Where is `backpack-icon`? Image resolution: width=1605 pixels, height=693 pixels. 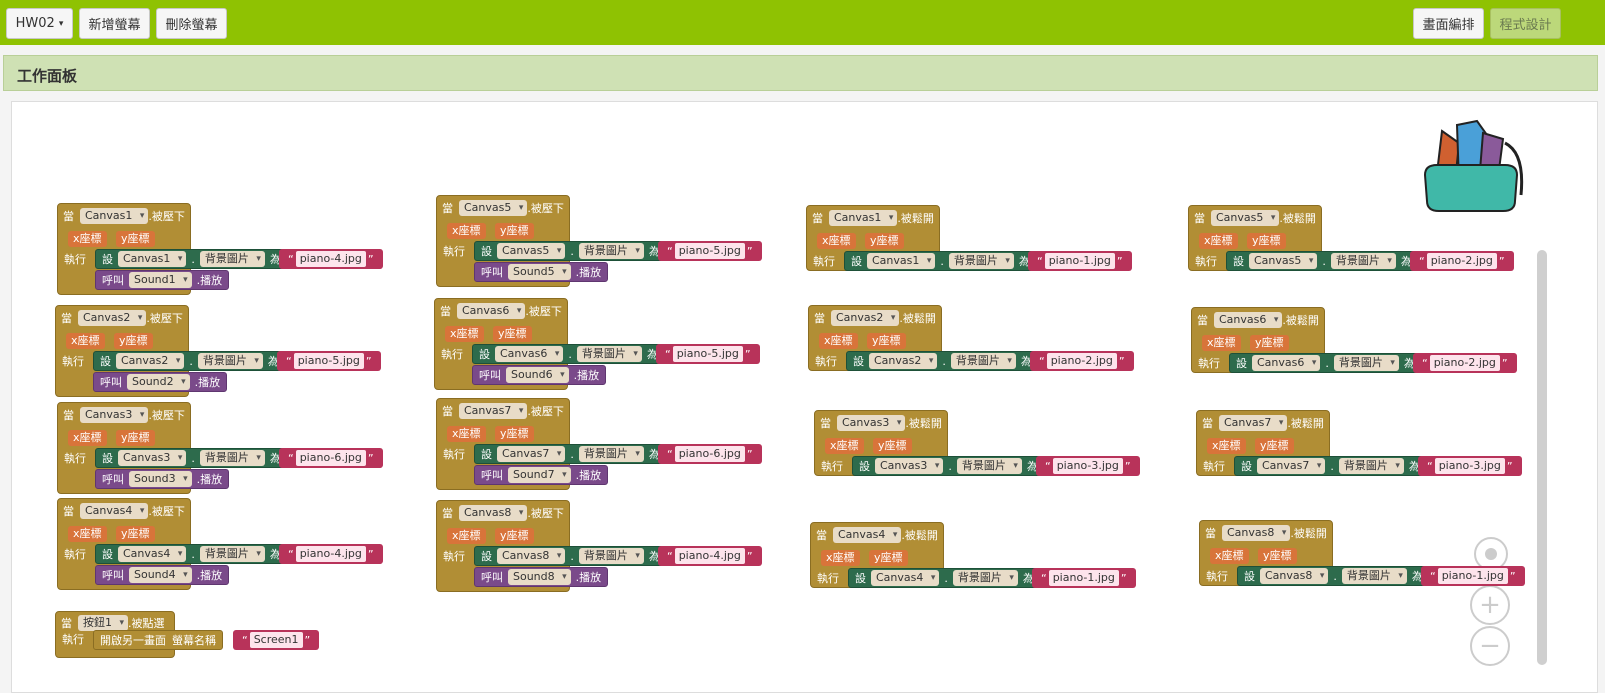 backpack-icon is located at coordinates (1472, 165).